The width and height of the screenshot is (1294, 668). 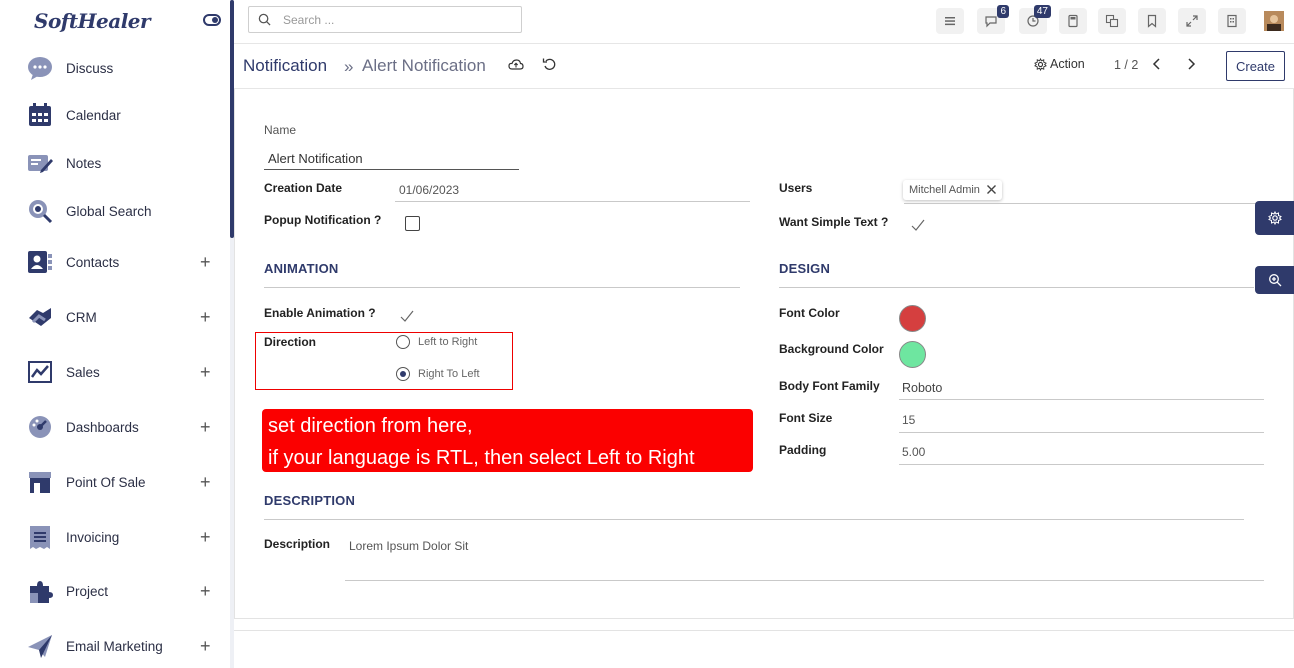 What do you see at coordinates (1232, 21) in the screenshot?
I see `company-button` at bounding box center [1232, 21].